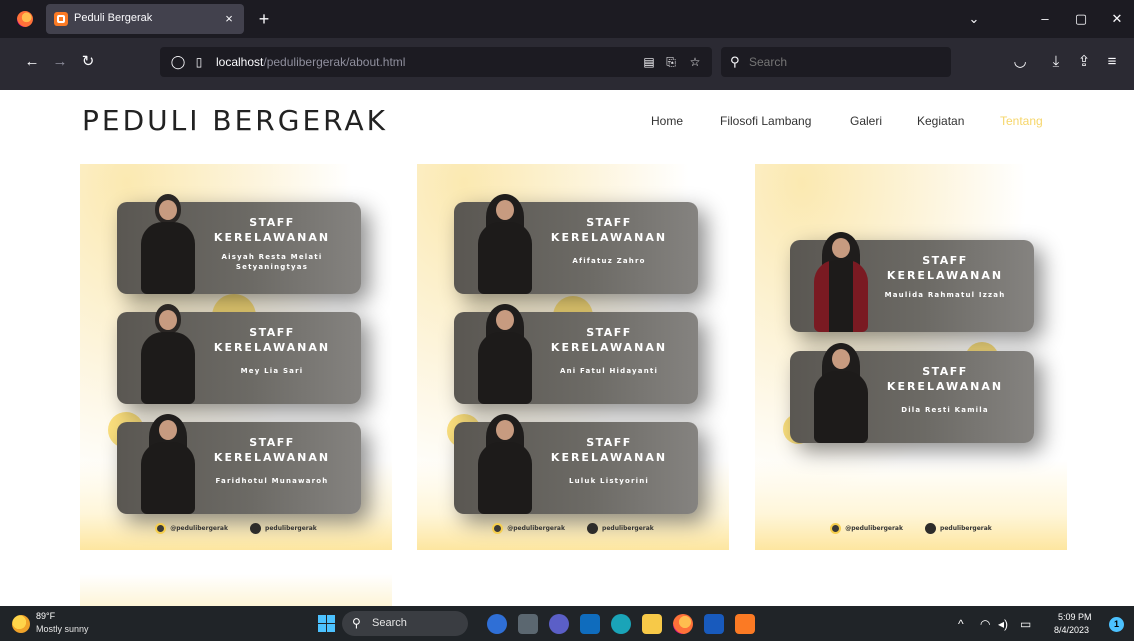 This screenshot has height=641, width=1134. I want to click on maximize-button: ▢, so click(1081, 19).